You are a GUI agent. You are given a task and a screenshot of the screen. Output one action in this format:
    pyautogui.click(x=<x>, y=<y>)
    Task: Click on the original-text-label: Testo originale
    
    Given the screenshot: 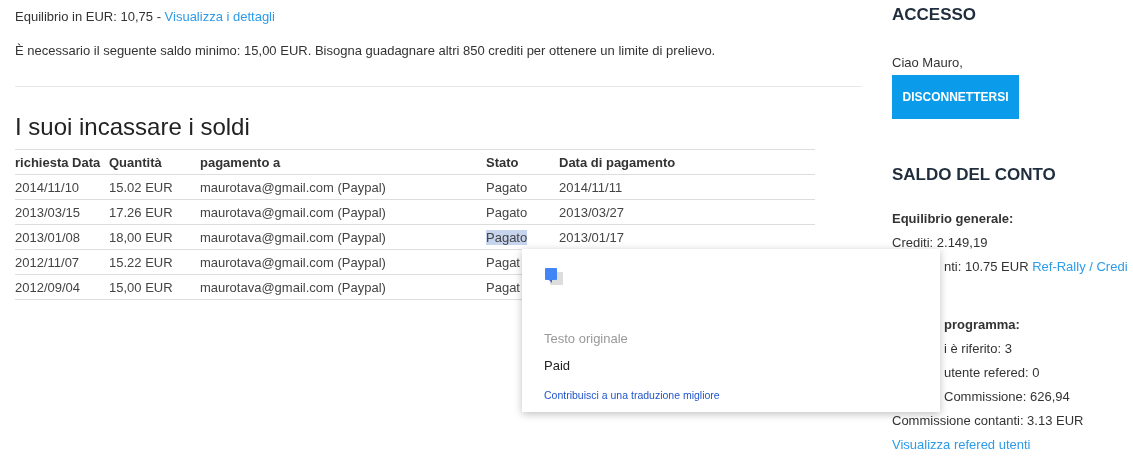 What is the action you would take?
    pyautogui.click(x=586, y=338)
    